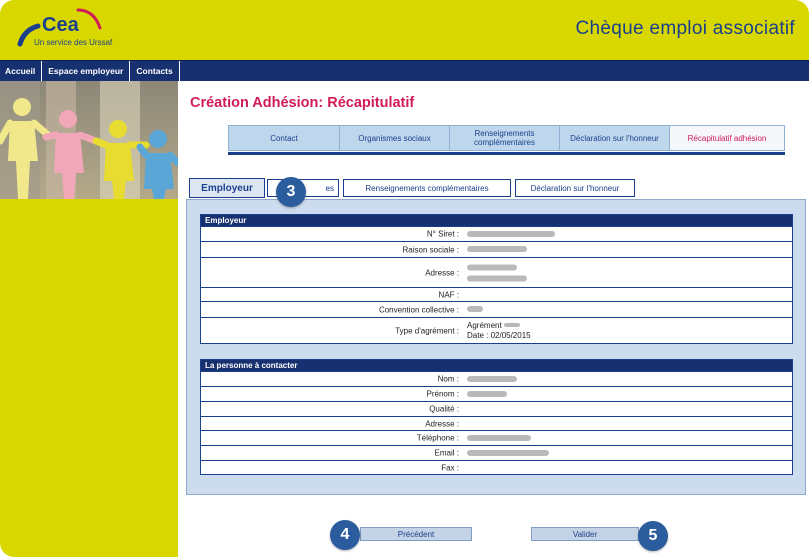  Describe the element at coordinates (448, 294) in the screenshot. I see `naf-label: NAF :` at that location.